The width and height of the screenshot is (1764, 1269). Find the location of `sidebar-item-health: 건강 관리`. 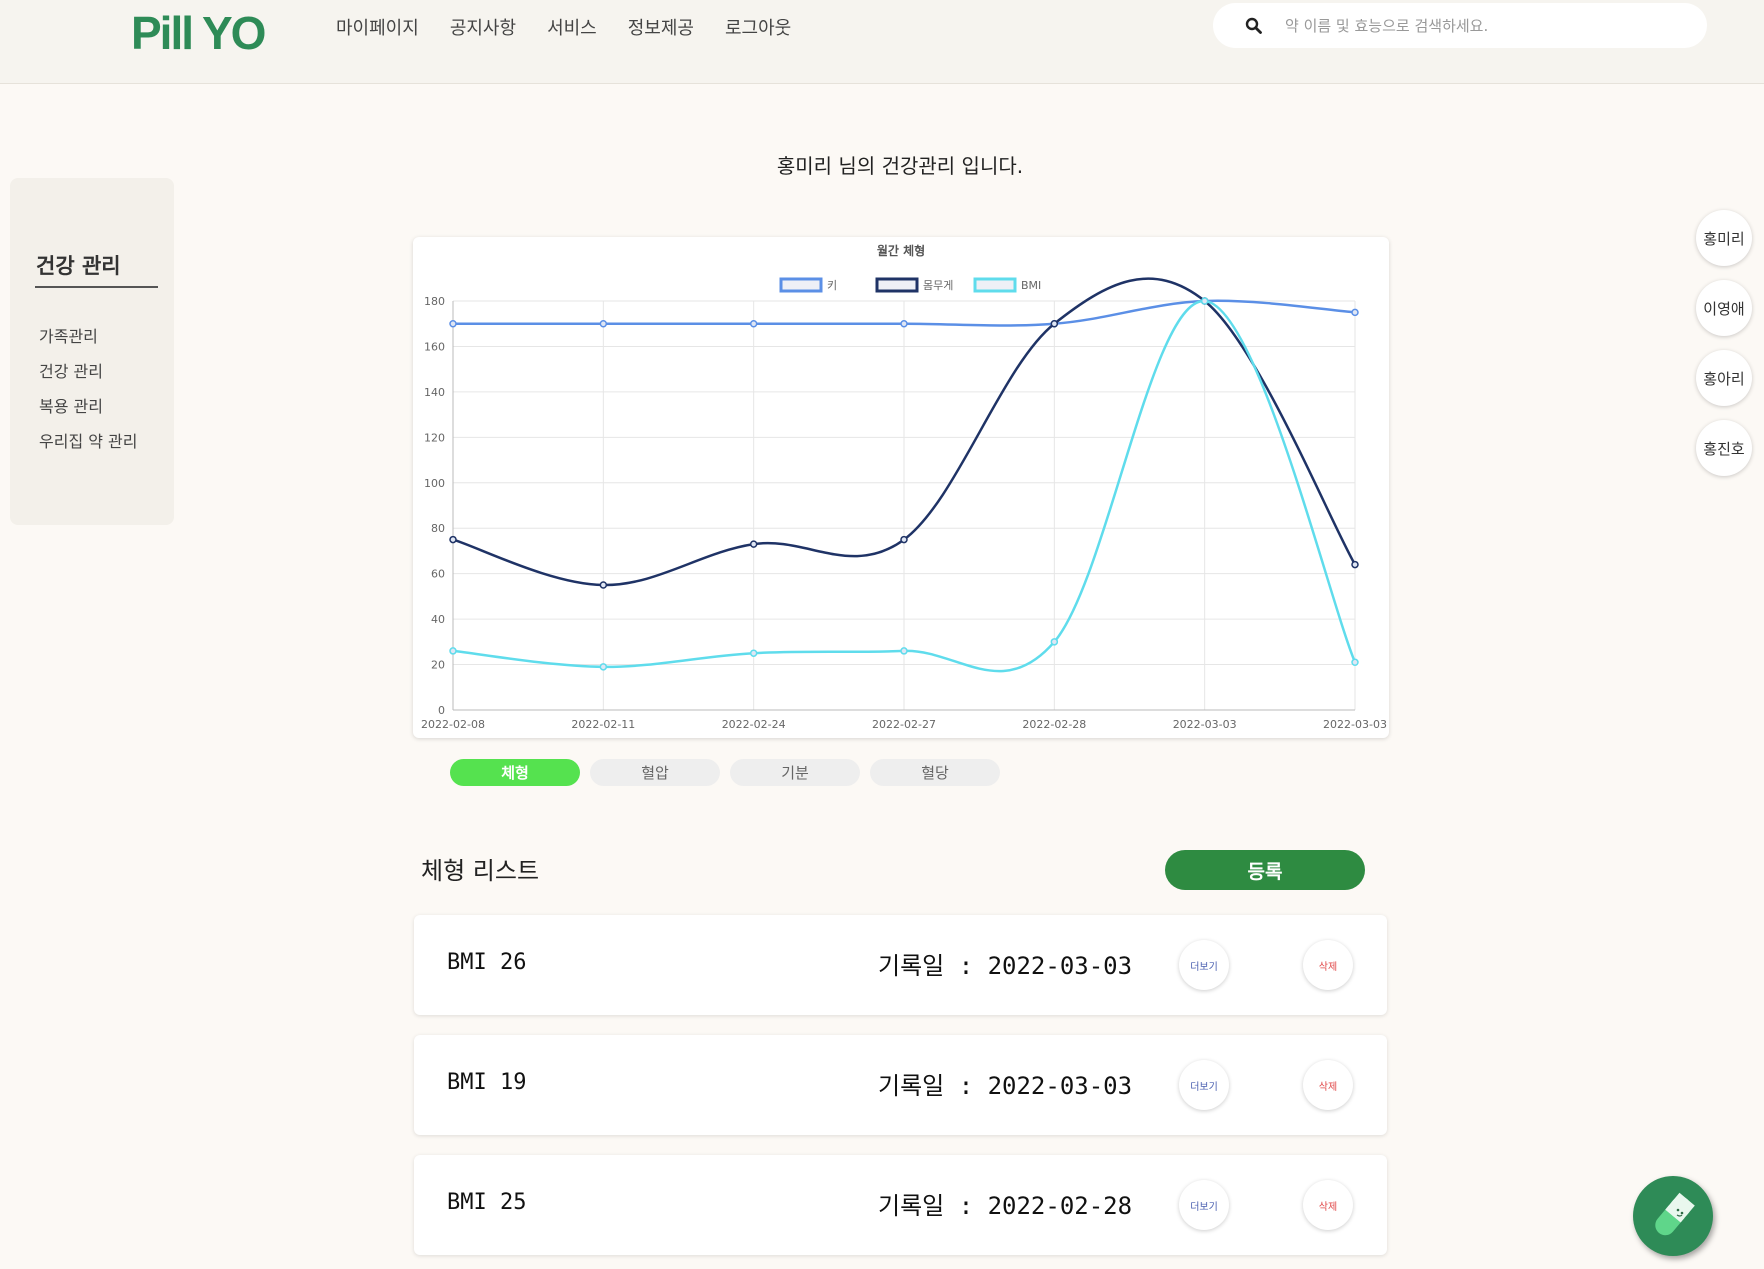

sidebar-item-health: 건강 관리 is located at coordinates (88, 375).